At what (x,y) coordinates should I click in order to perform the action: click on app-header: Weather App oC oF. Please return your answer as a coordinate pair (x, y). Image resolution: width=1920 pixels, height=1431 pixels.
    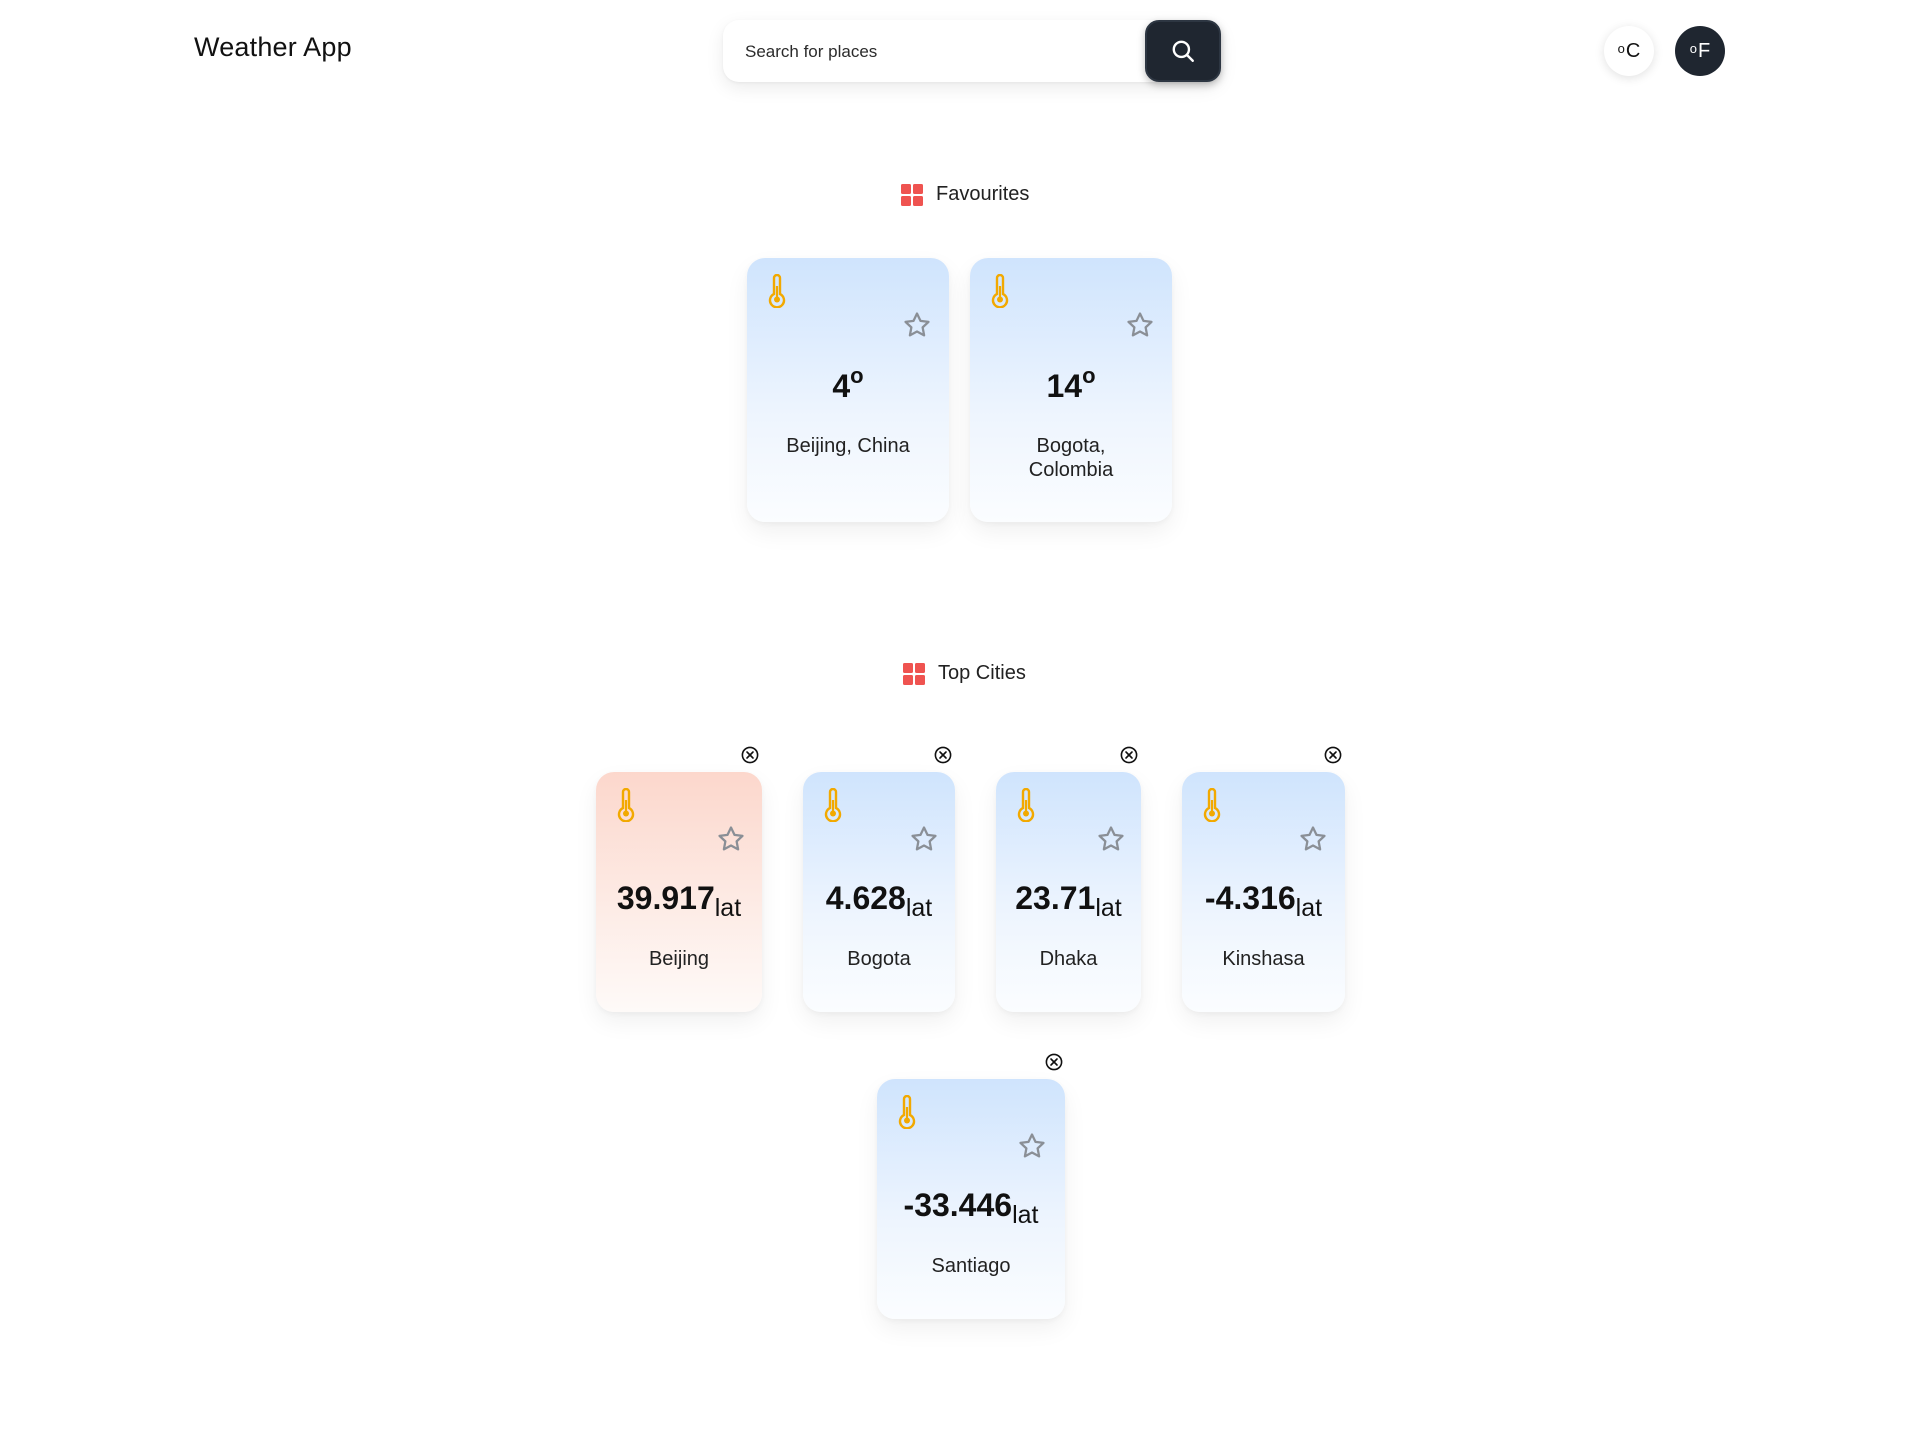
    Looking at the image, I should click on (960, 50).